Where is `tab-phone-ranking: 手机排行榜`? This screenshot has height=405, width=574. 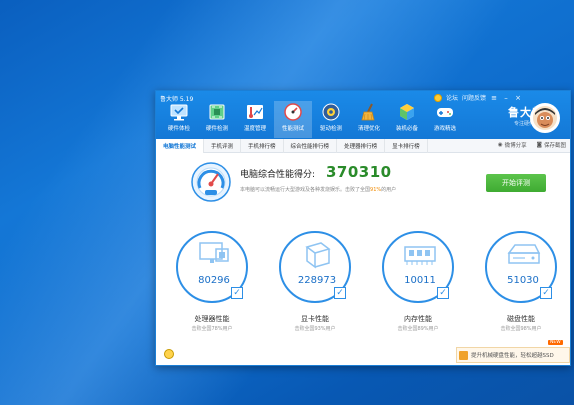
tab-phone-ranking: 手机排行榜 is located at coordinates (262, 146).